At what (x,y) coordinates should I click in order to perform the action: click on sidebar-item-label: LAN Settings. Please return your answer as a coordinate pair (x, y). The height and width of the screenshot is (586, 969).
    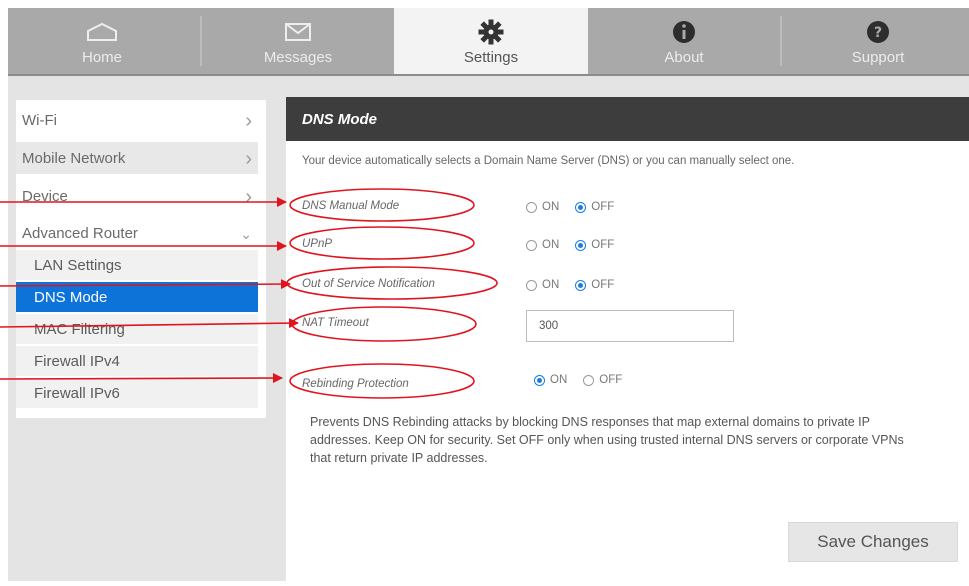
    Looking at the image, I should click on (78, 265).